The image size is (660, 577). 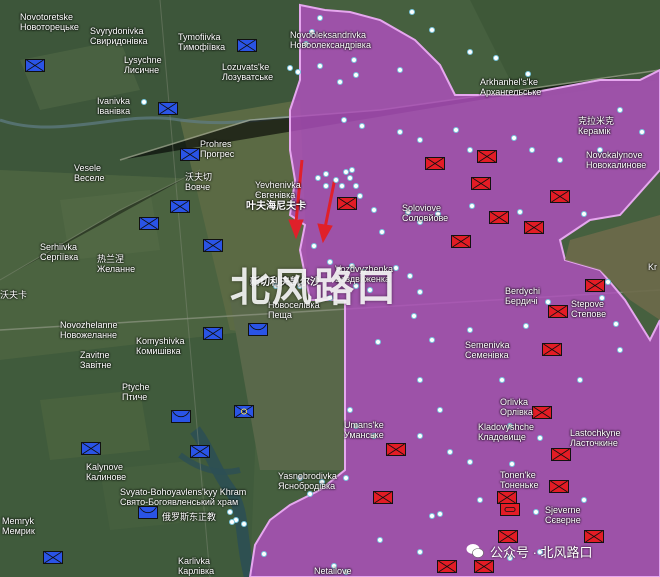 I want to click on place-label-memryk: Memryk Мемрик, so click(x=18, y=526).